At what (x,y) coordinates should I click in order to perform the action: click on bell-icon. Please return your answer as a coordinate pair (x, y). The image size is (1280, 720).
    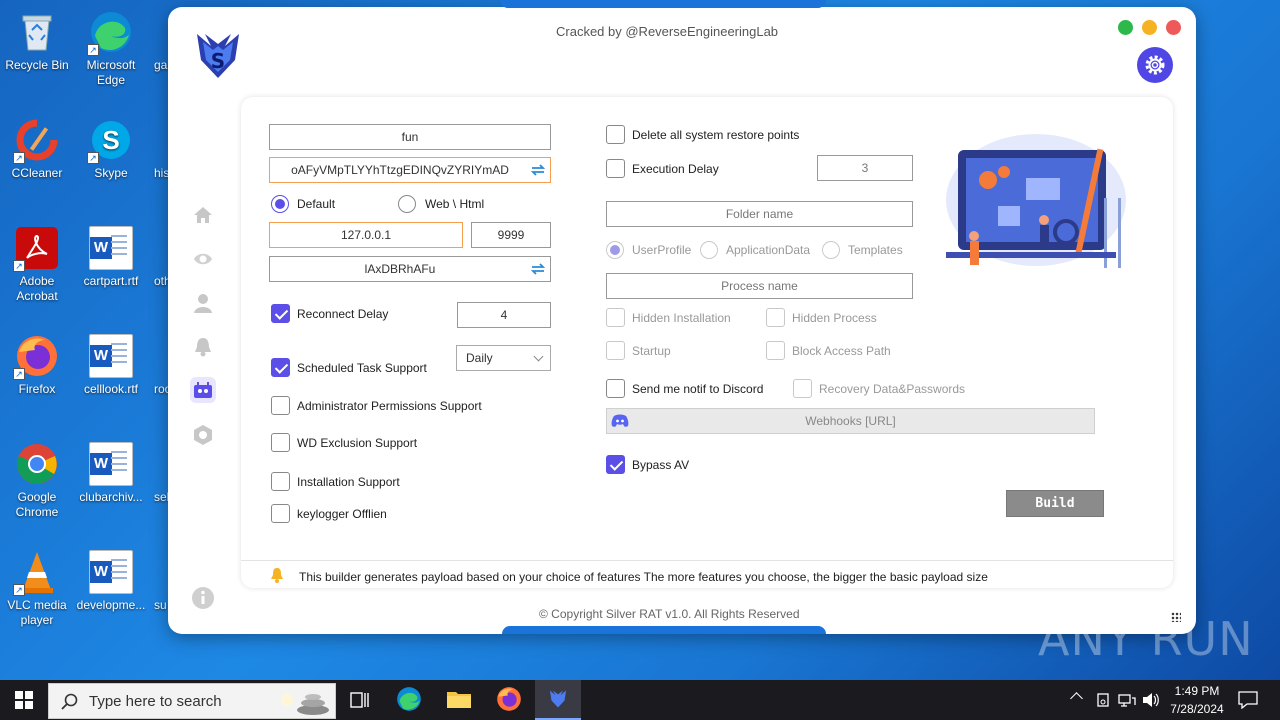
    Looking at the image, I should click on (203, 347).